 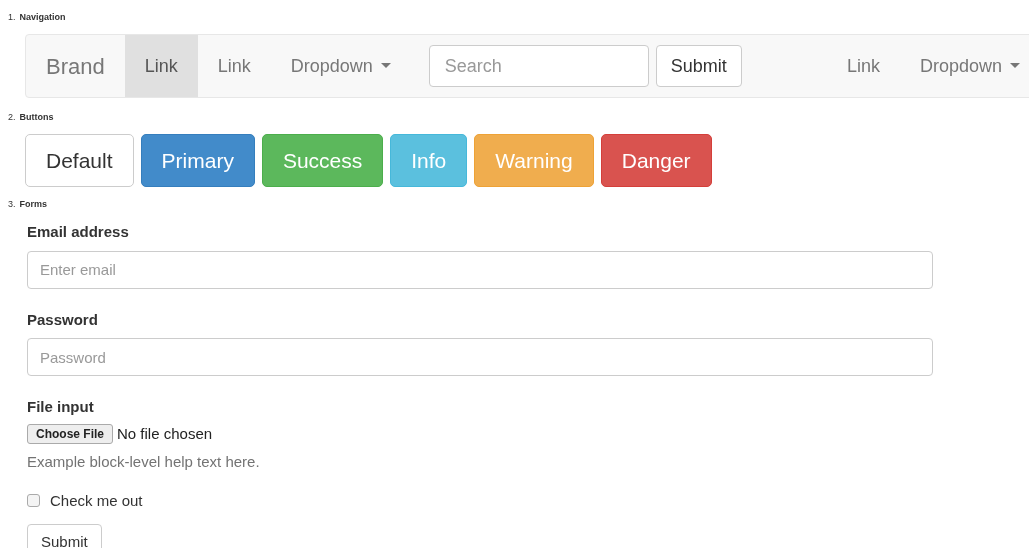 I want to click on section-number: 3., so click(x=12, y=205).